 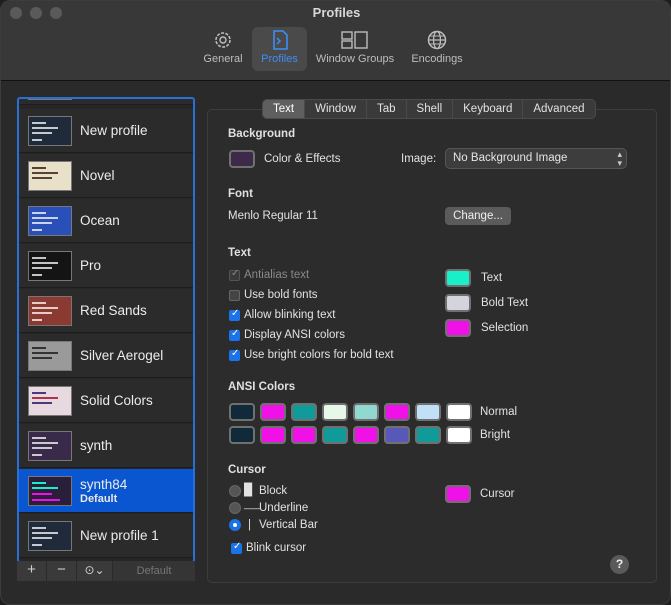 I want to click on toolbar-profiles-button: Profiles, so click(x=279, y=49).